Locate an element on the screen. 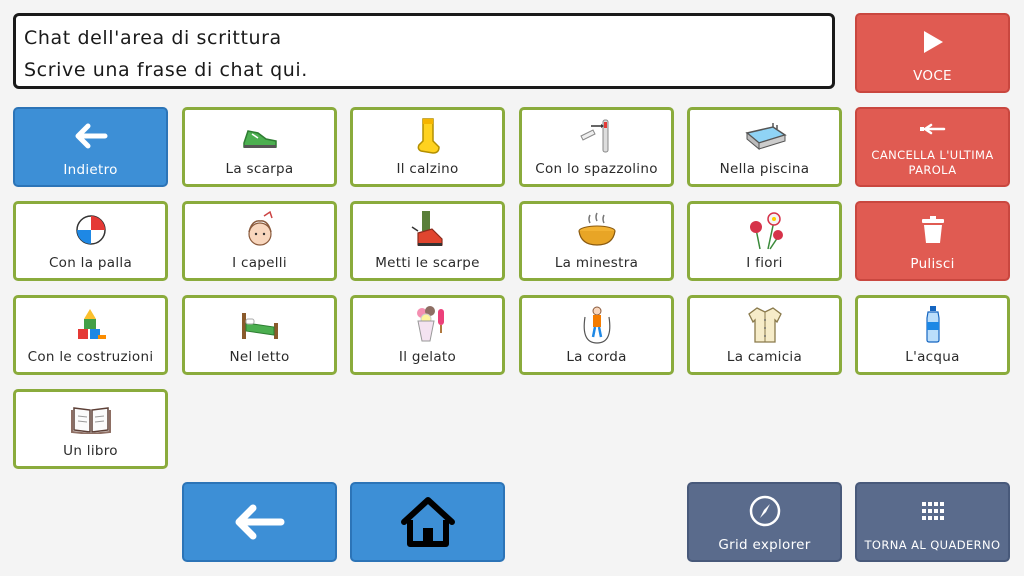  word-tile-con-le-costruzioni: Con le costruzioni is located at coordinates (90, 335).